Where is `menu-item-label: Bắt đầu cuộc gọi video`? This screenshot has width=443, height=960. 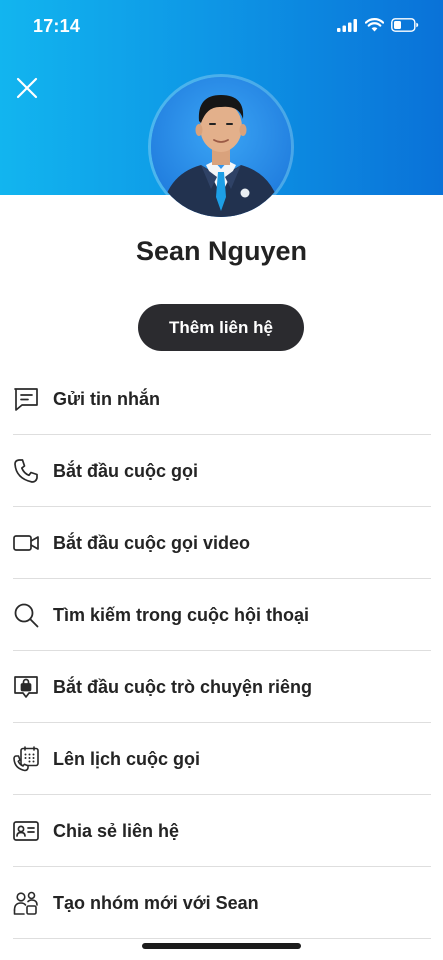
menu-item-label: Bắt đầu cuộc gọi video is located at coordinates (152, 542).